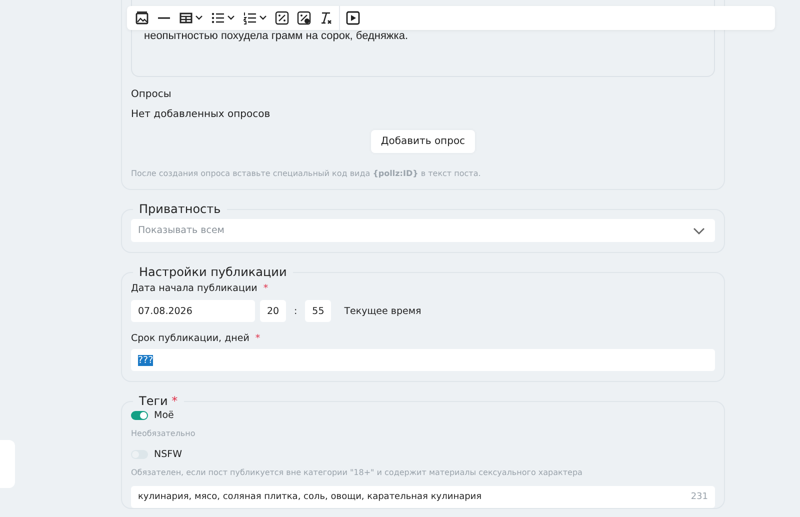 The image size is (800, 517). What do you see at coordinates (423, 497) in the screenshot?
I see `tags-field: кулинария, мясо, соляная плитка, соль, овощи, карательная кулинария 231` at bounding box center [423, 497].